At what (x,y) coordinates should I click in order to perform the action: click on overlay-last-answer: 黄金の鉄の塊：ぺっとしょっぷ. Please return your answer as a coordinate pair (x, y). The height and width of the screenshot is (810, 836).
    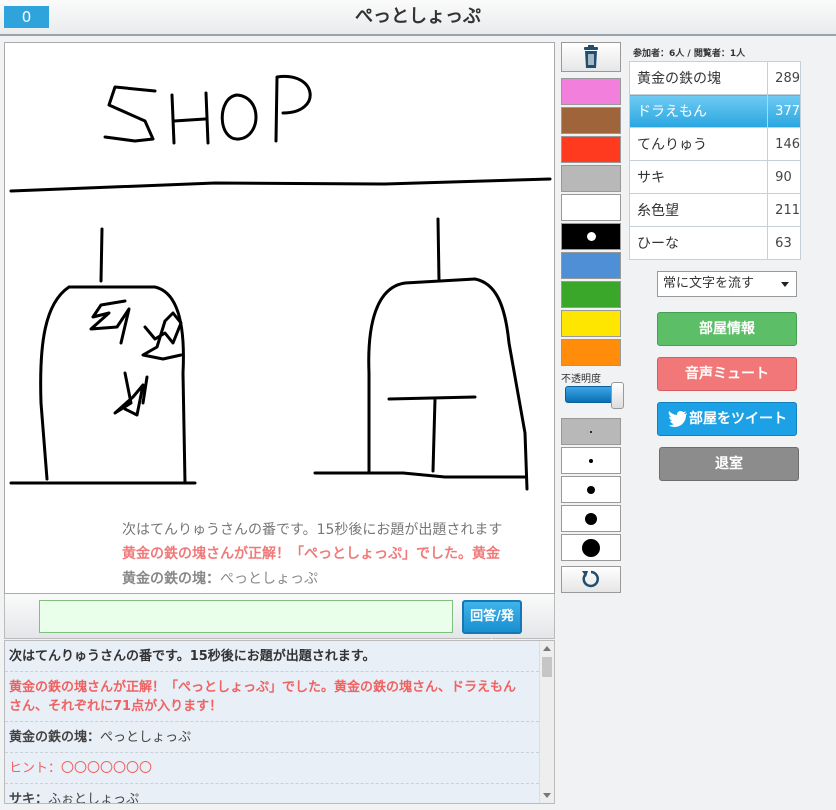
    Looking at the image, I should click on (339, 578).